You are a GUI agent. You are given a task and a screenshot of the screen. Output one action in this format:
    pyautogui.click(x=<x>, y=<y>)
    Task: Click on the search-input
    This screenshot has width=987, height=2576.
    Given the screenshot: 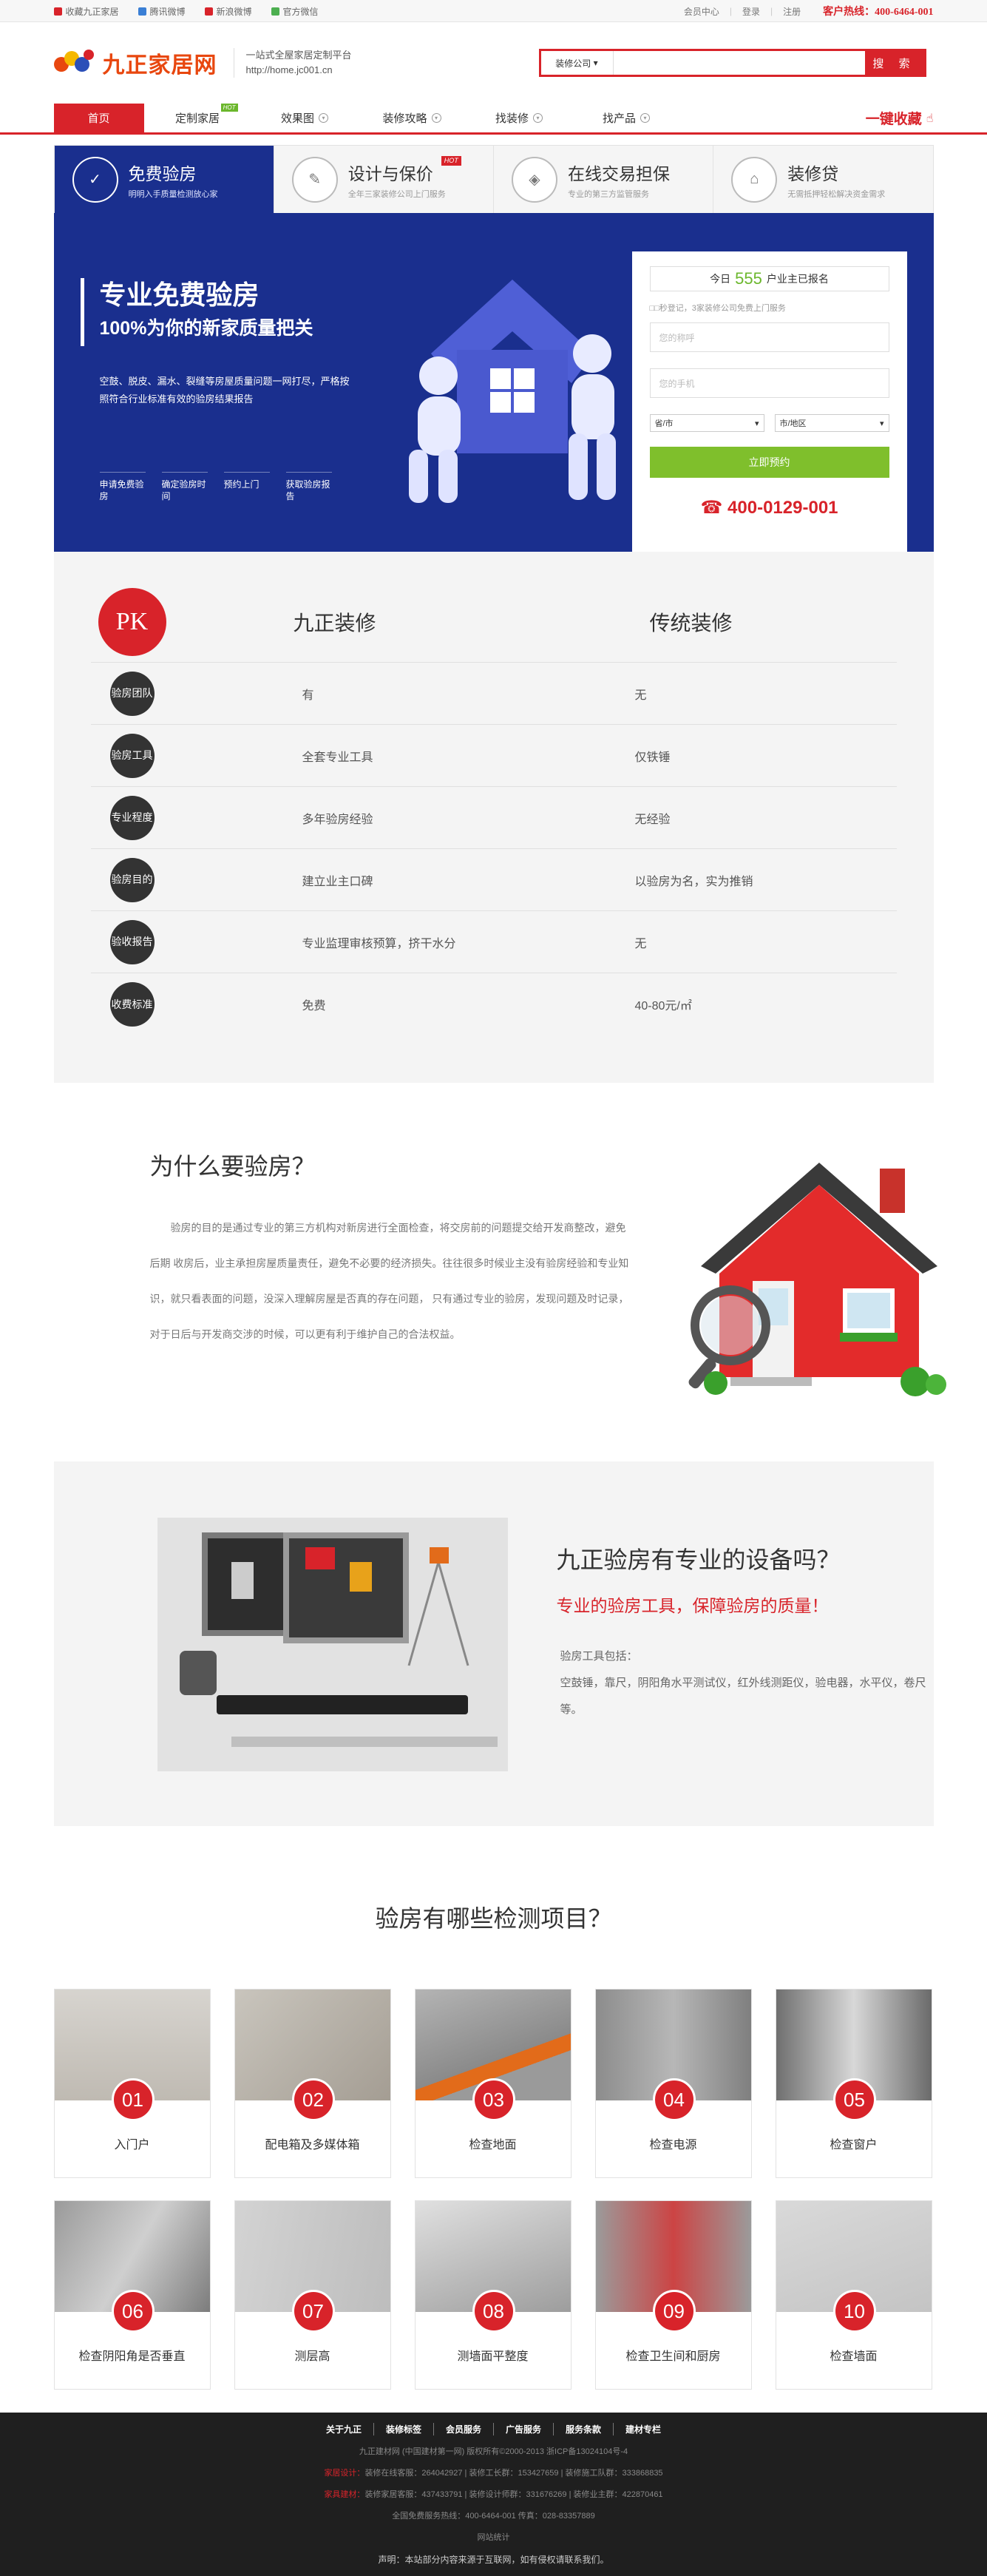 What is the action you would take?
    pyautogui.click(x=739, y=63)
    